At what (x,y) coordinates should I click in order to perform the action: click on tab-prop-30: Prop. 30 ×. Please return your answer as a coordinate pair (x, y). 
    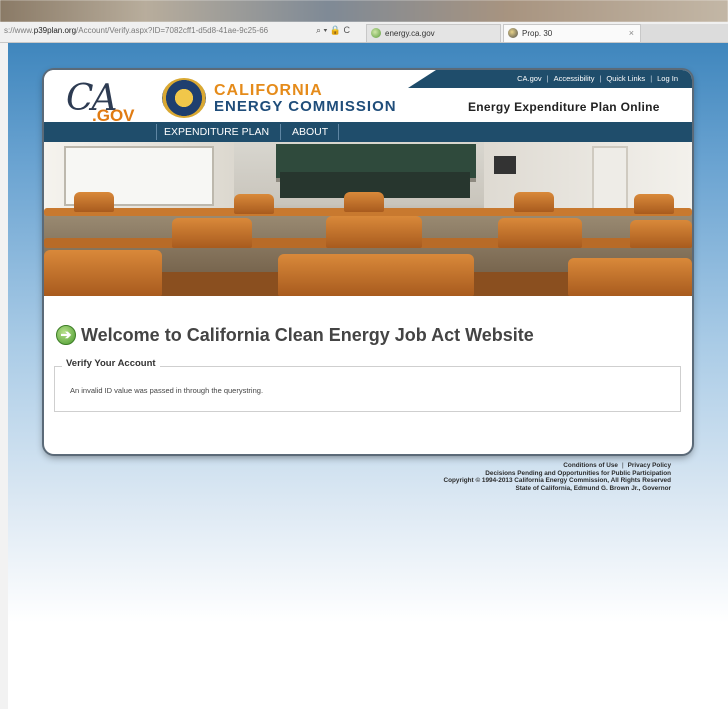
    Looking at the image, I should click on (572, 33).